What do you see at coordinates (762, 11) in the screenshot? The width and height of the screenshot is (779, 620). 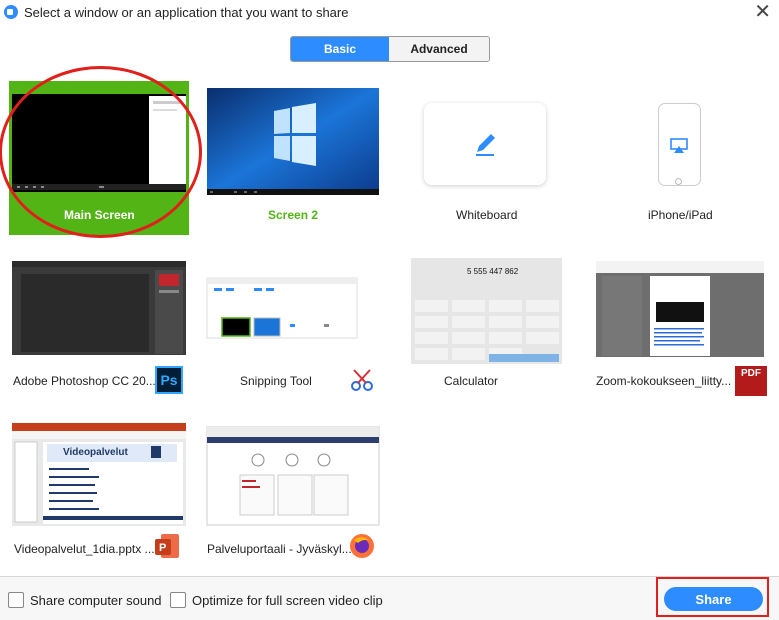 I see `close-icon: ✕` at bounding box center [762, 11].